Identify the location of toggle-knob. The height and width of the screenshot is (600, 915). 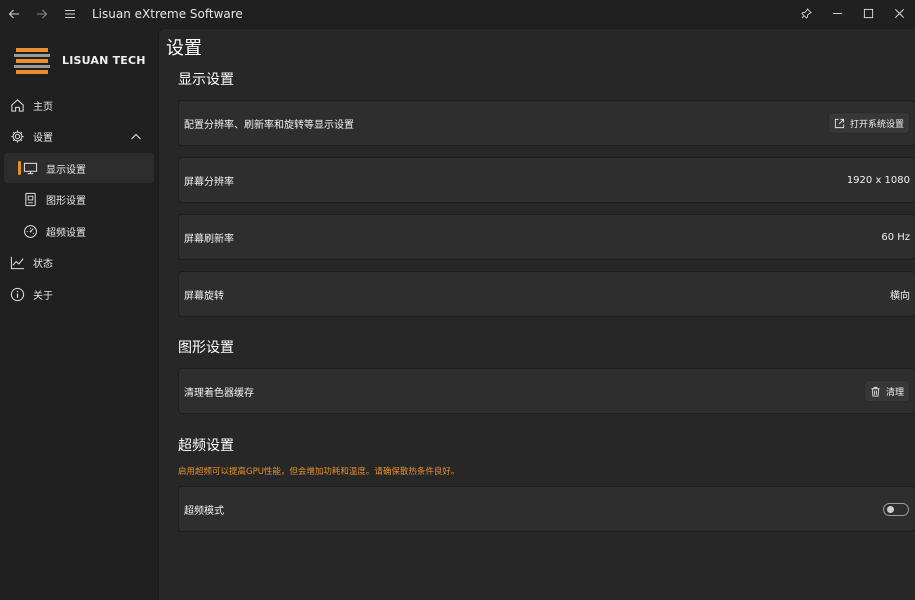
(890, 509).